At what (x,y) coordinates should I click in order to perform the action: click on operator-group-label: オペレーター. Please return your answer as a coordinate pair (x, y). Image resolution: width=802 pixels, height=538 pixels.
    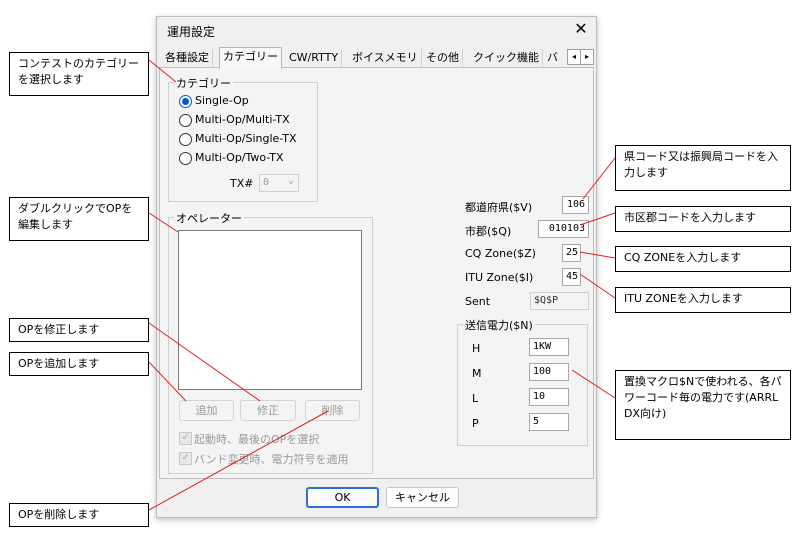
    Looking at the image, I should click on (209, 218).